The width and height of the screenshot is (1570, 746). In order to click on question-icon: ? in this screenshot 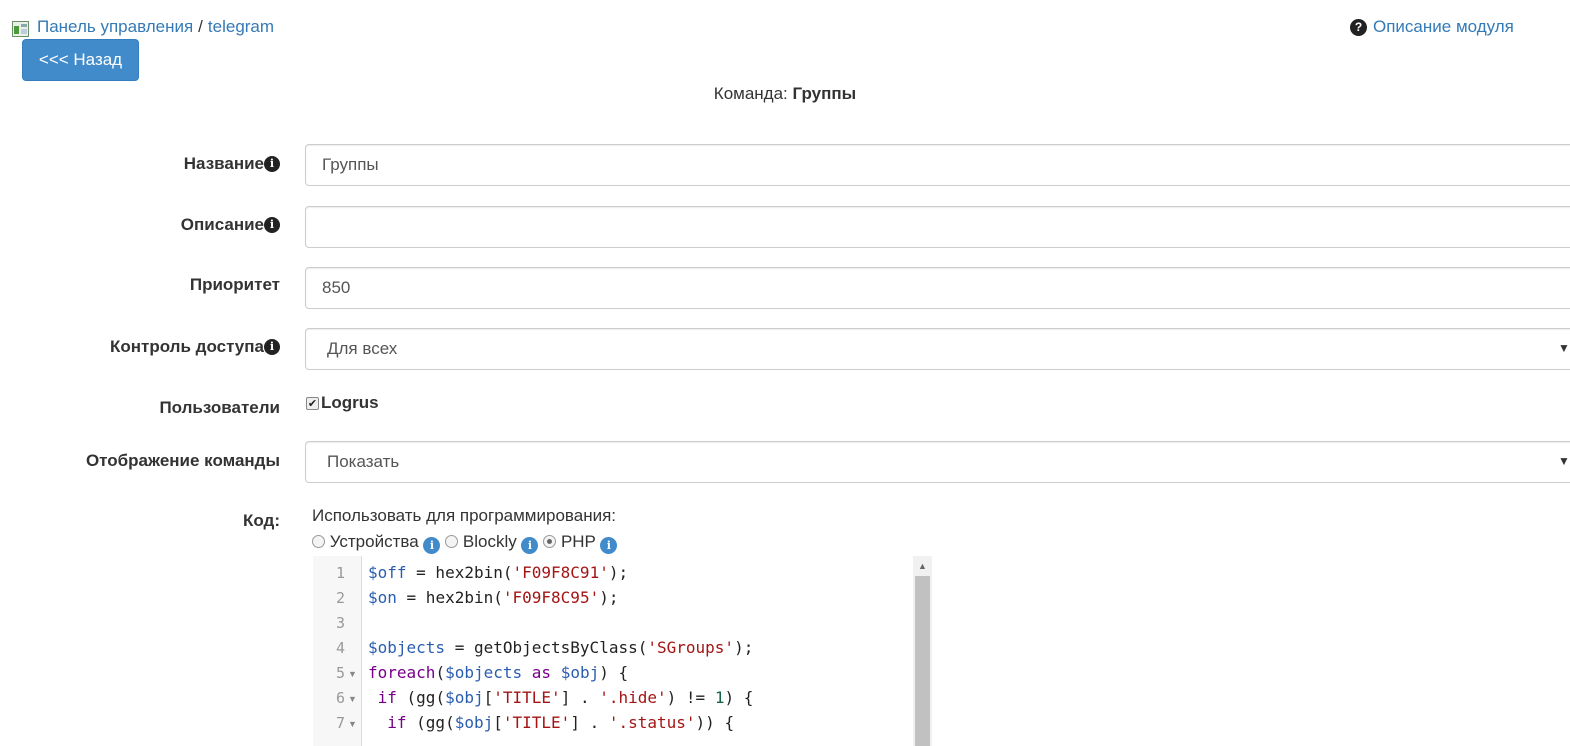, I will do `click(1358, 27)`.